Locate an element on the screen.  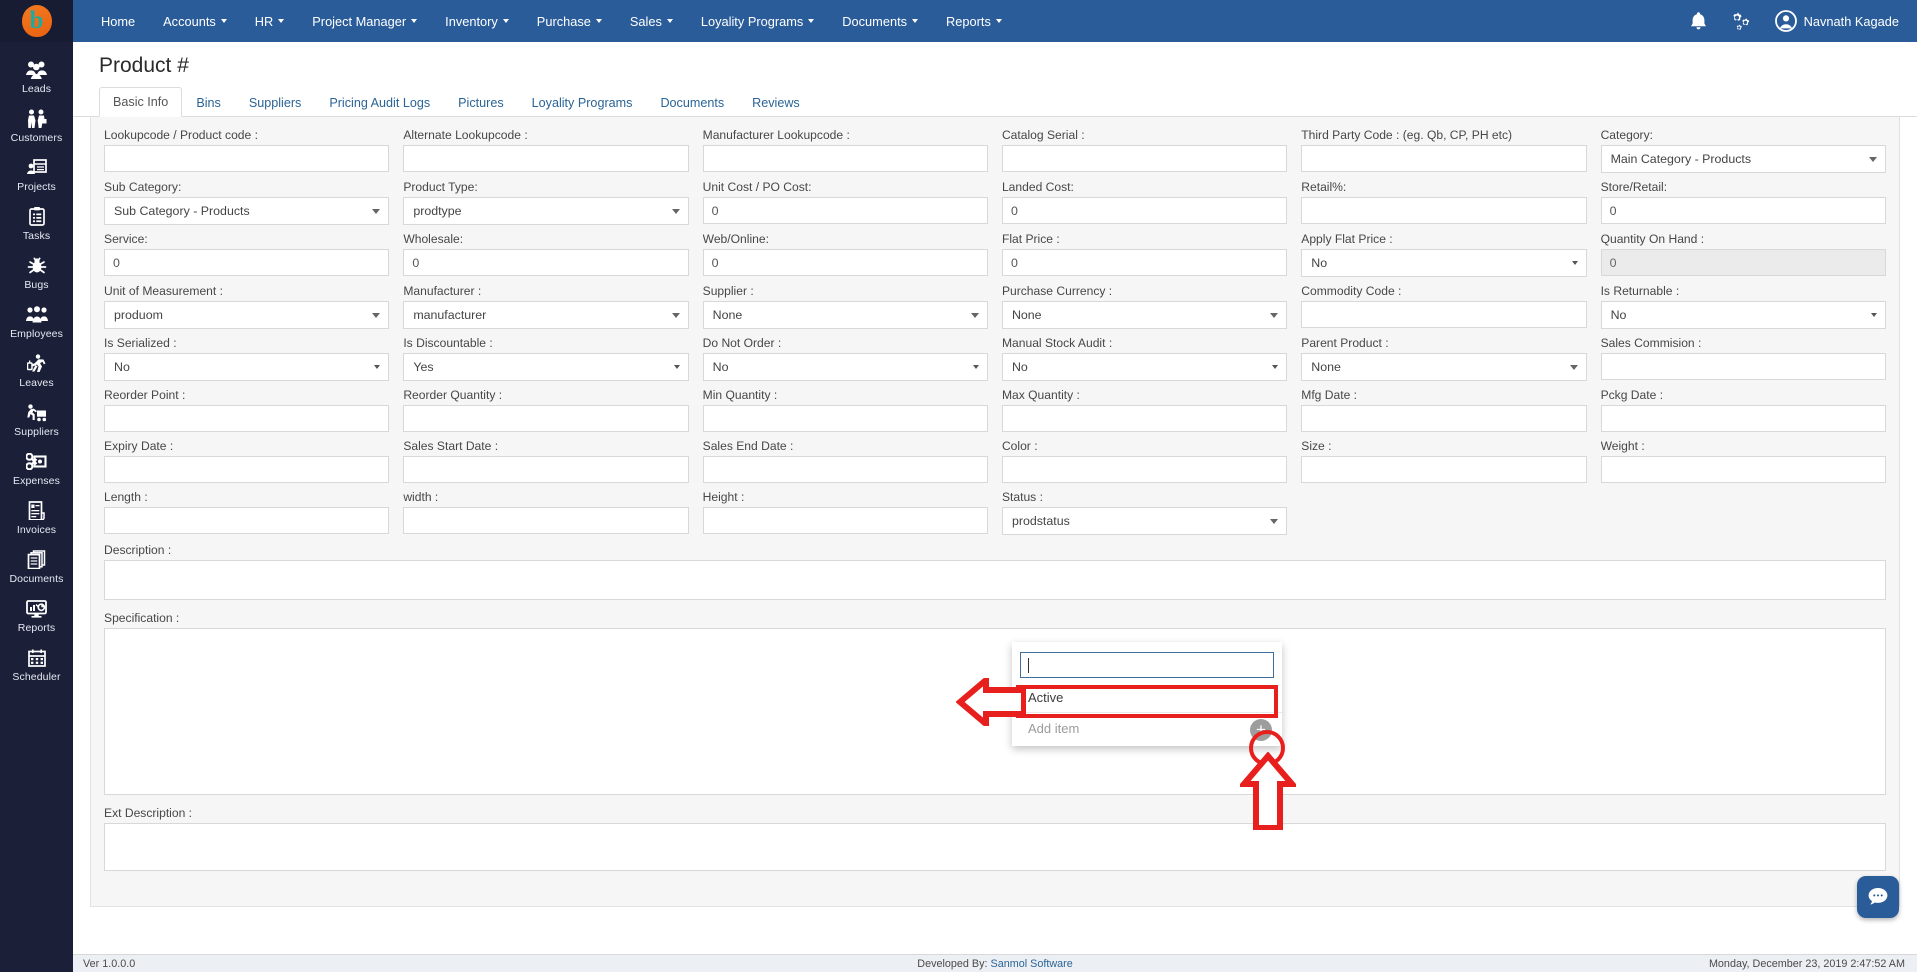
tab-documents: Documents is located at coordinates (692, 102).